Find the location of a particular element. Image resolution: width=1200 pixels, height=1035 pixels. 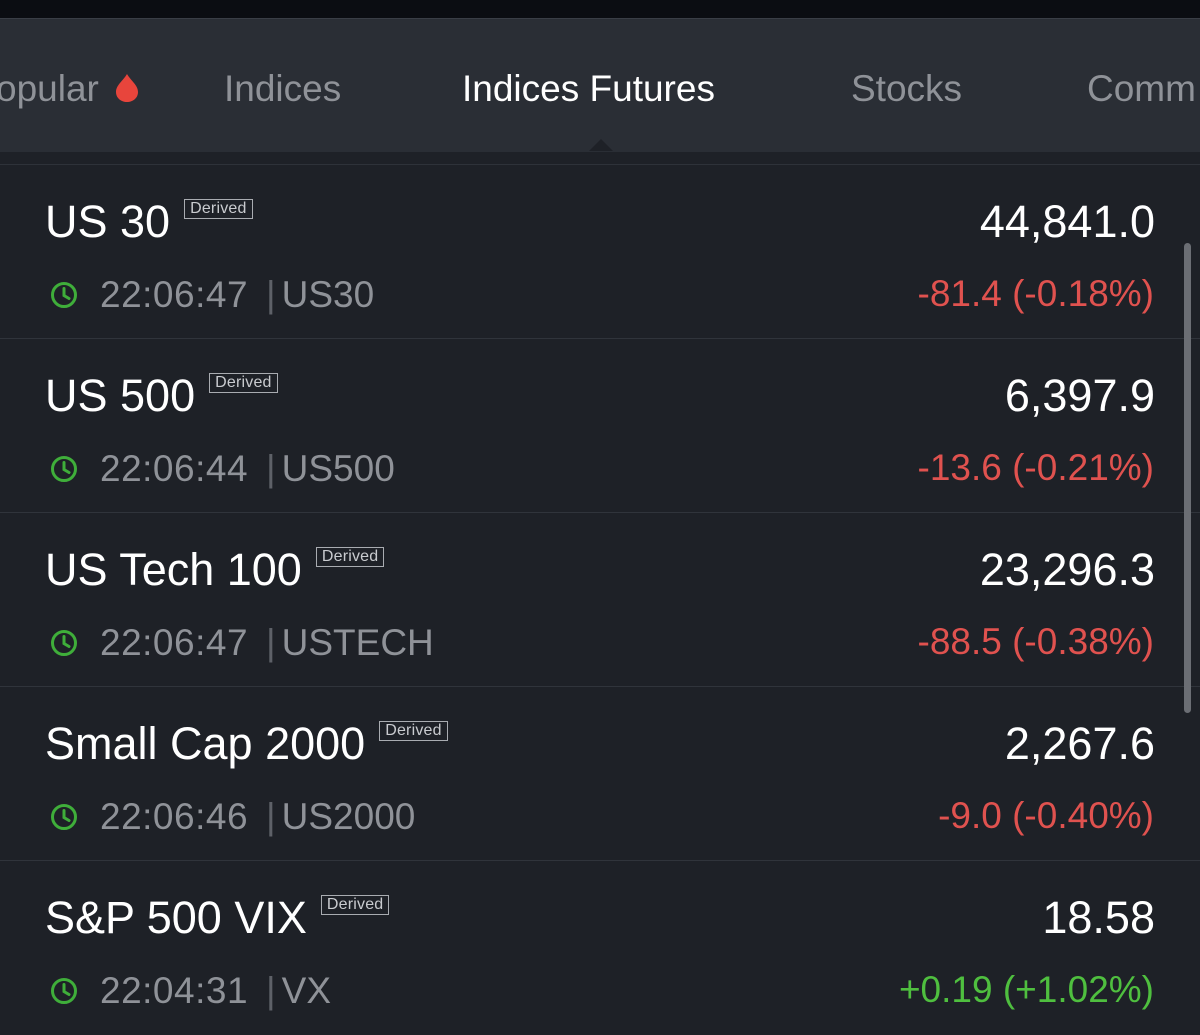

active-tab-indicator is located at coordinates (601, 145).